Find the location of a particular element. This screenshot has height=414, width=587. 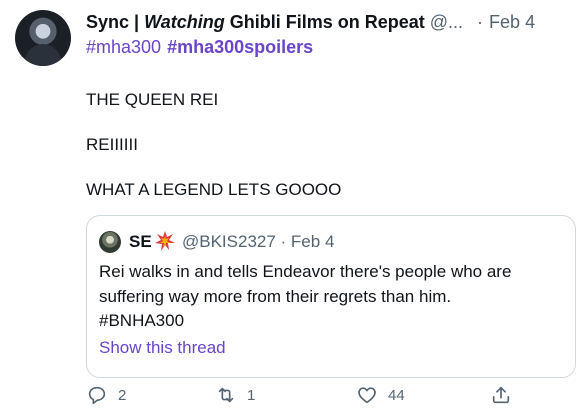

tweet-text-line: REIIIIII is located at coordinates (112, 144).